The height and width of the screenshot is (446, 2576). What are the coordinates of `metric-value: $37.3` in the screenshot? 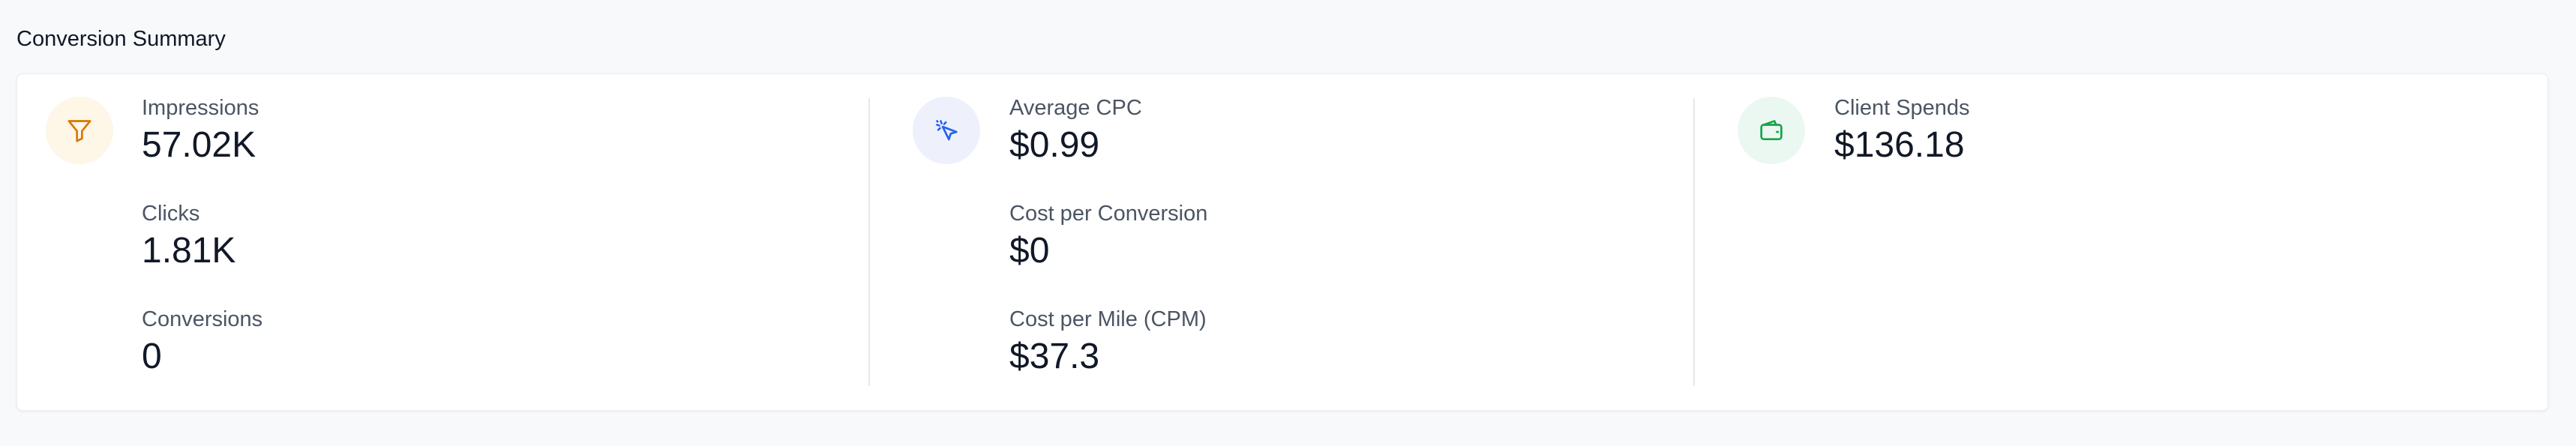 It's located at (1054, 356).